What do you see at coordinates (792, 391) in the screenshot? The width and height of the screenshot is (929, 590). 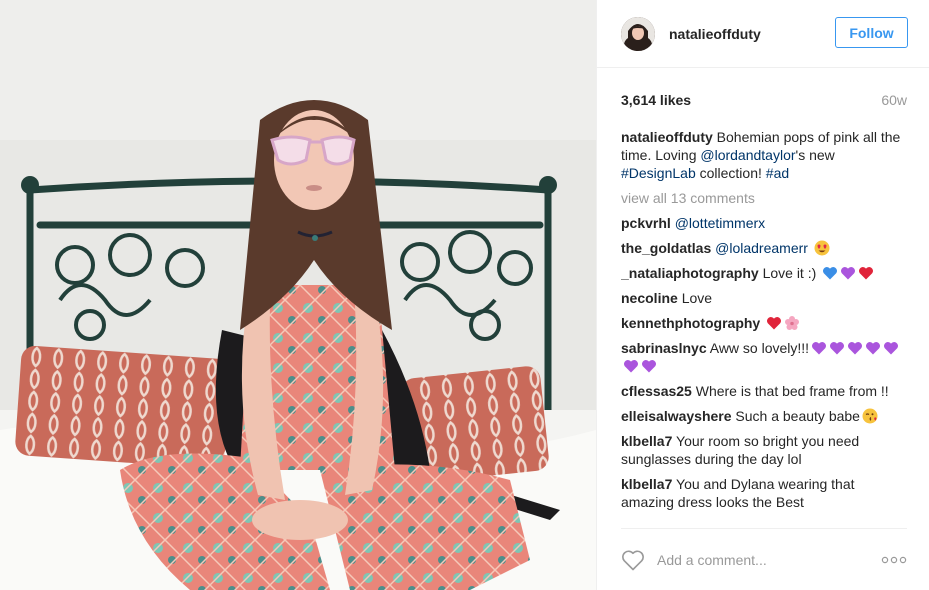 I see `comment-text: Where is that bed frame from !!` at bounding box center [792, 391].